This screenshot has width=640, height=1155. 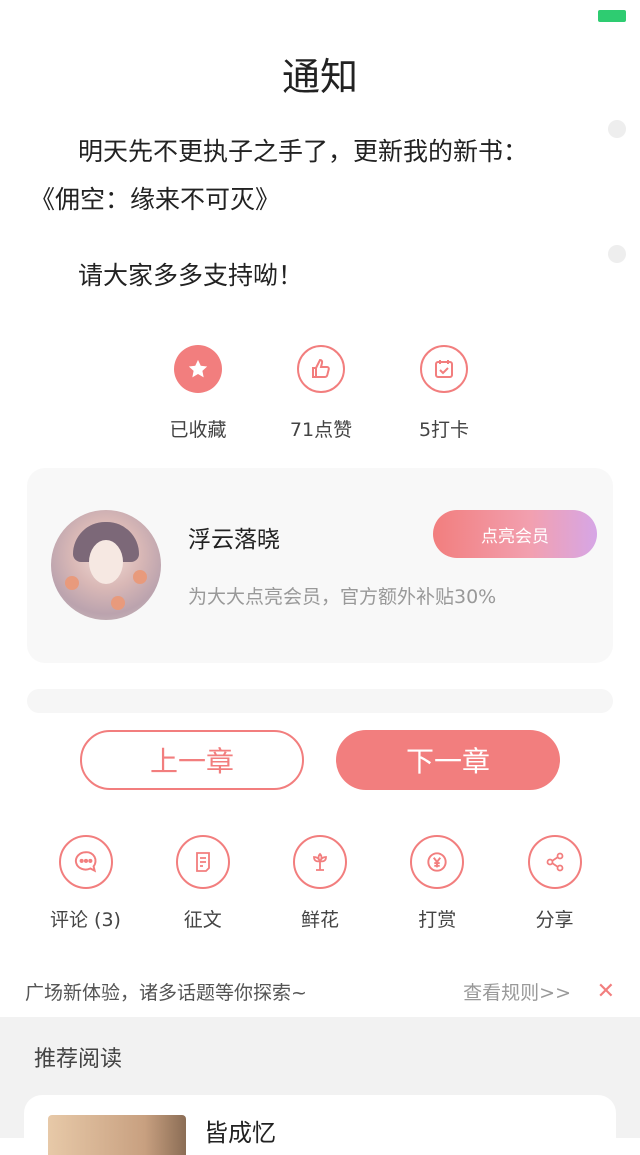 I want to click on favorite-button: 已收藏, so click(x=198, y=395).